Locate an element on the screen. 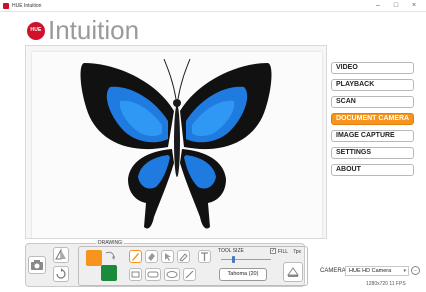 This screenshot has height=292, width=426. text-icon is located at coordinates (204, 256).